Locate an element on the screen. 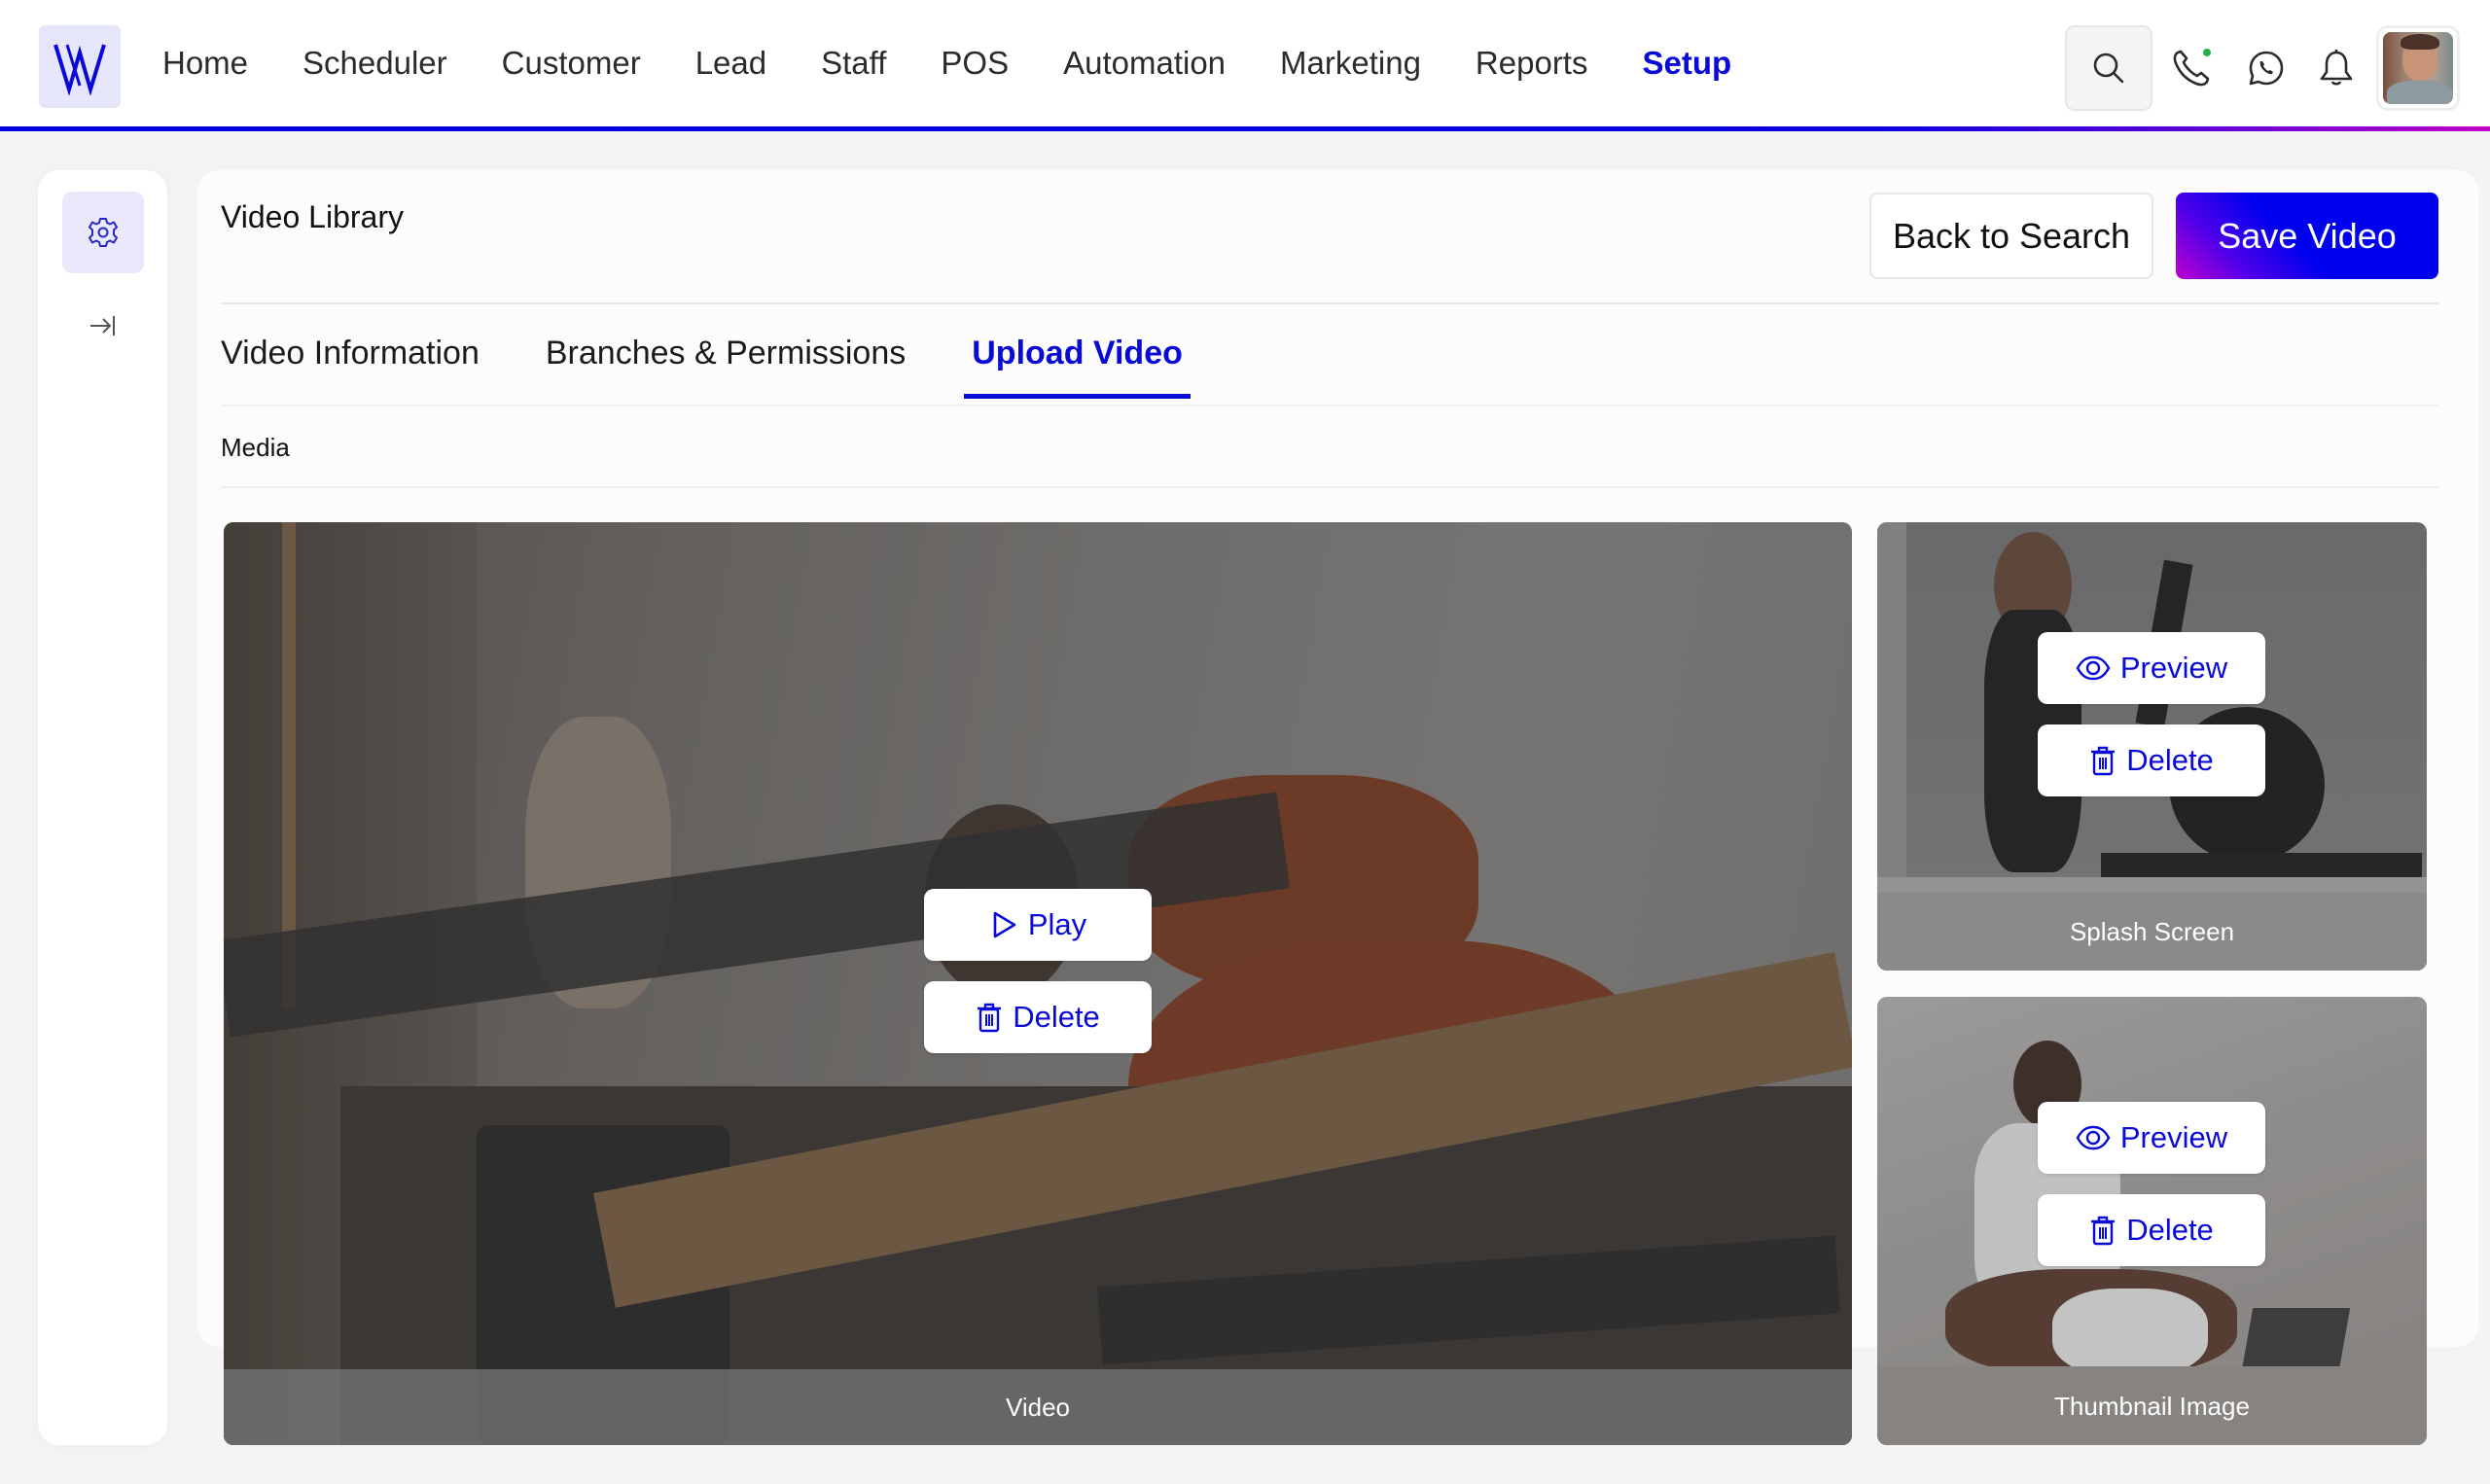 Image resolution: width=2490 pixels, height=1484 pixels. avatar-photo is located at coordinates (2418, 68).